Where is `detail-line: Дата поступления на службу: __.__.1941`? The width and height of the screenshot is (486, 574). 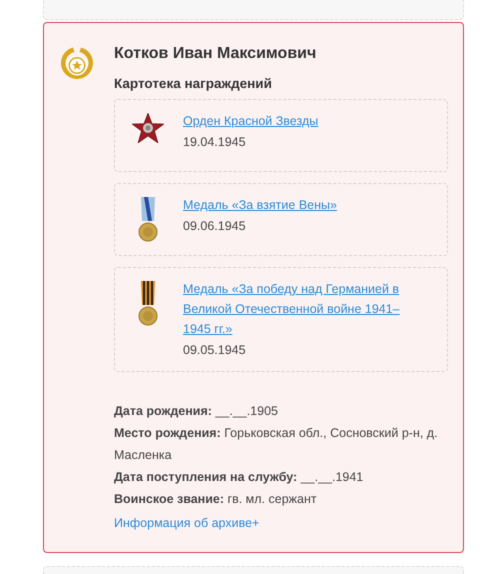 detail-line: Дата поступления на службу: __.__.1941 is located at coordinates (239, 477).